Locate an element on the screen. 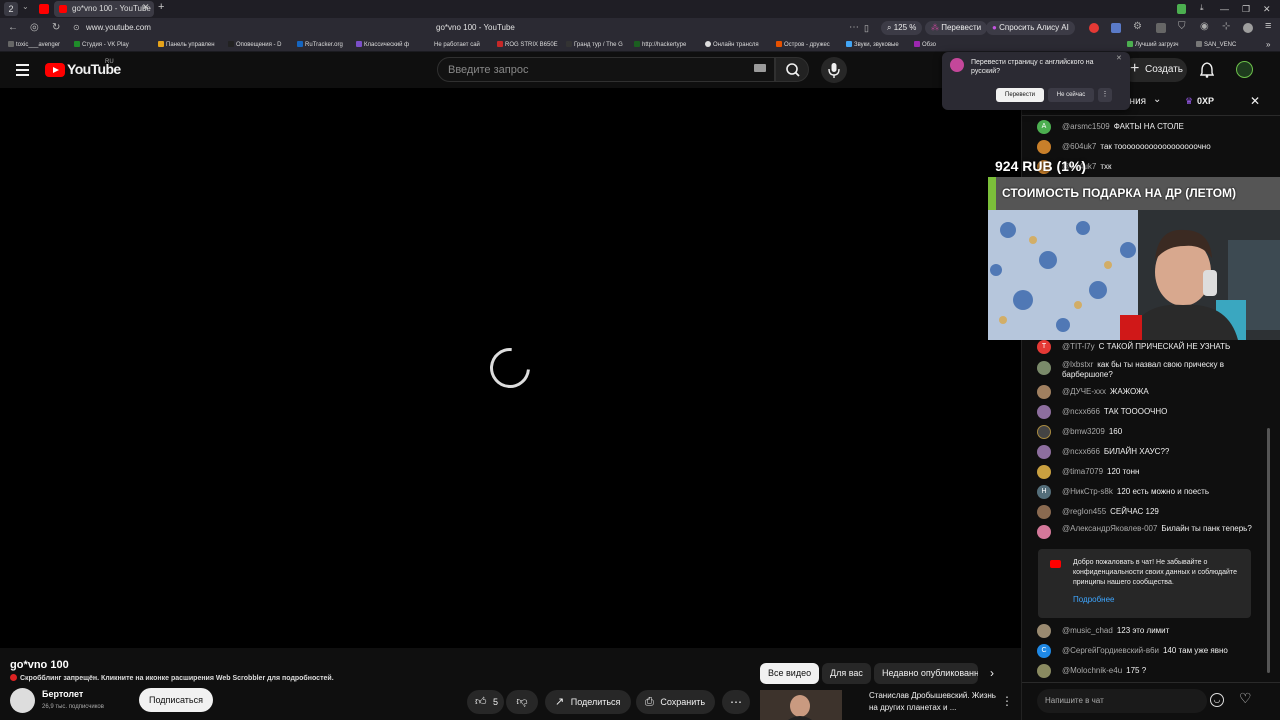 The image size is (1280, 720). extension-shield-icon: ⛉ is located at coordinates (1182, 26).